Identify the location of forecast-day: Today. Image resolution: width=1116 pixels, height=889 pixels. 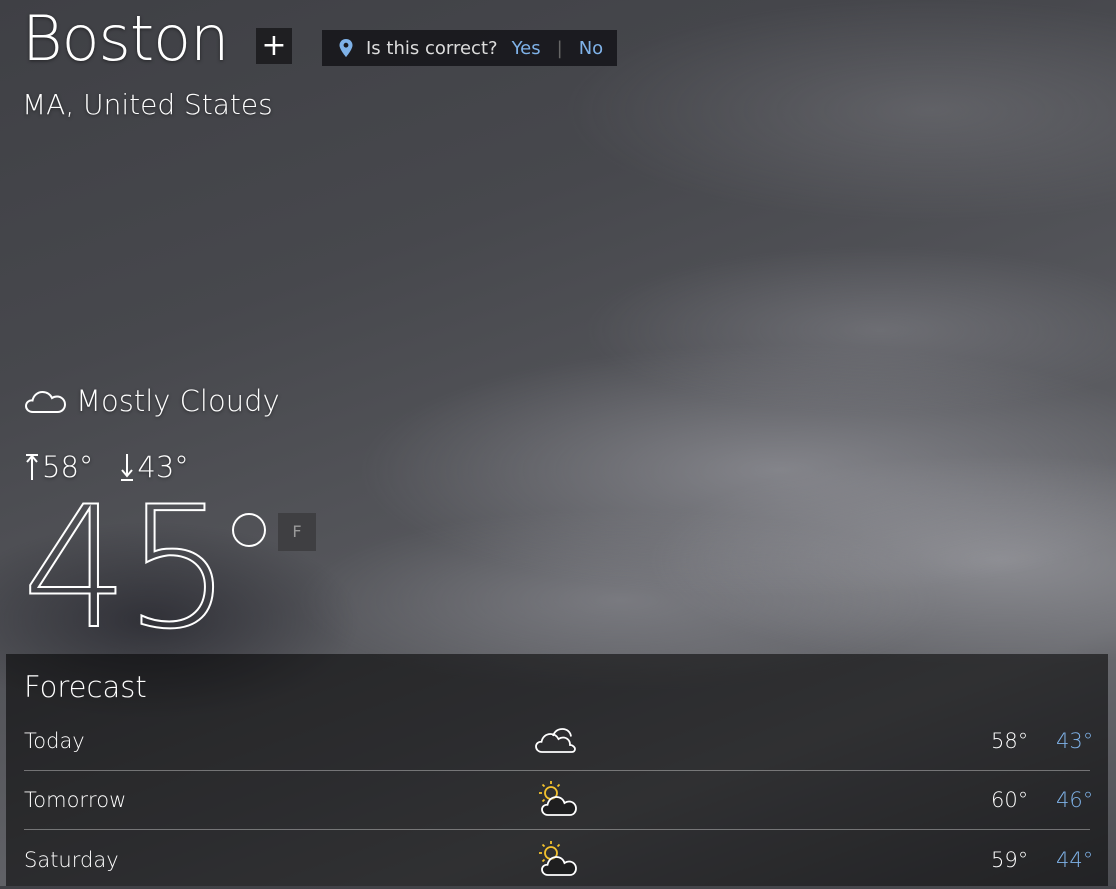
(54, 741).